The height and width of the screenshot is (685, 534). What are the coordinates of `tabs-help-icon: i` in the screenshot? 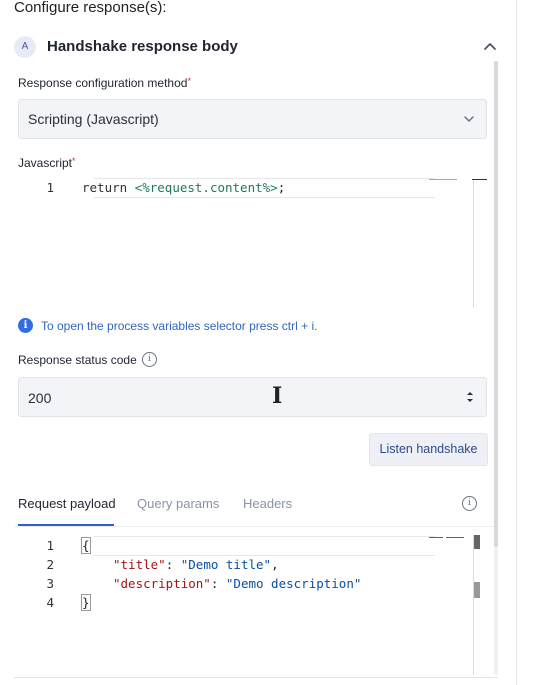 It's located at (469, 503).